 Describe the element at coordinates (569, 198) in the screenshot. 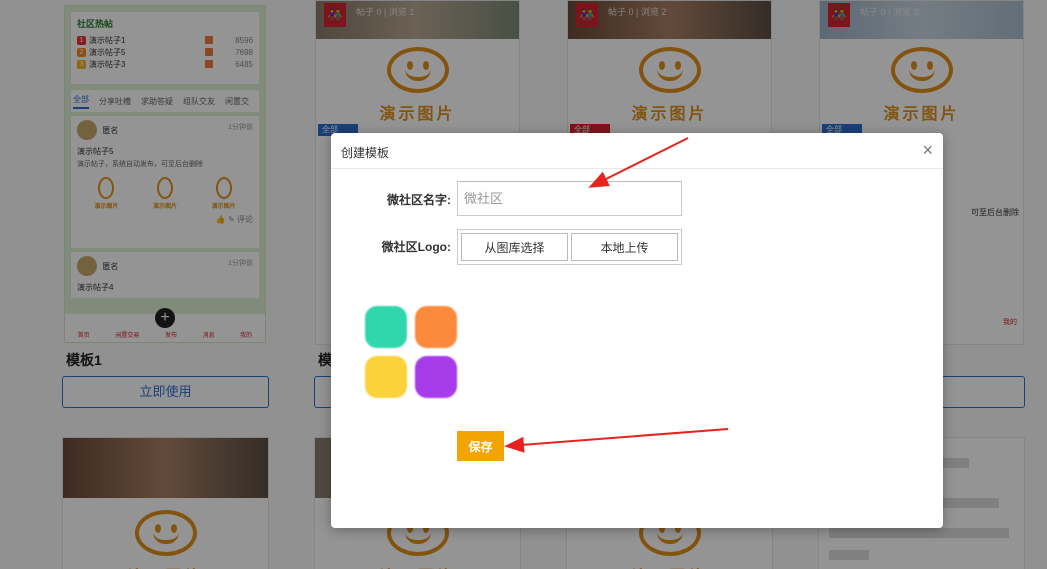

I see `community-name-input` at that location.